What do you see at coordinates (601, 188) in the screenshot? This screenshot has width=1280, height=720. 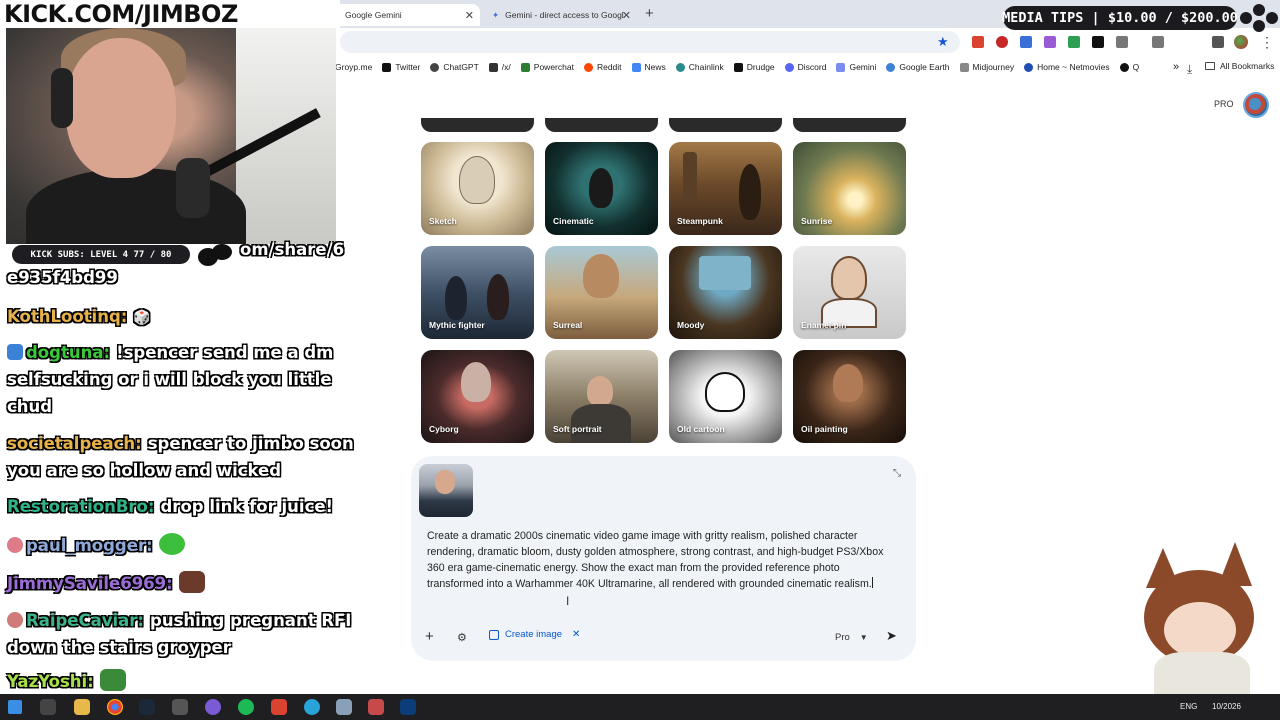 I see `style-tile-cinematic: Cinematic` at bounding box center [601, 188].